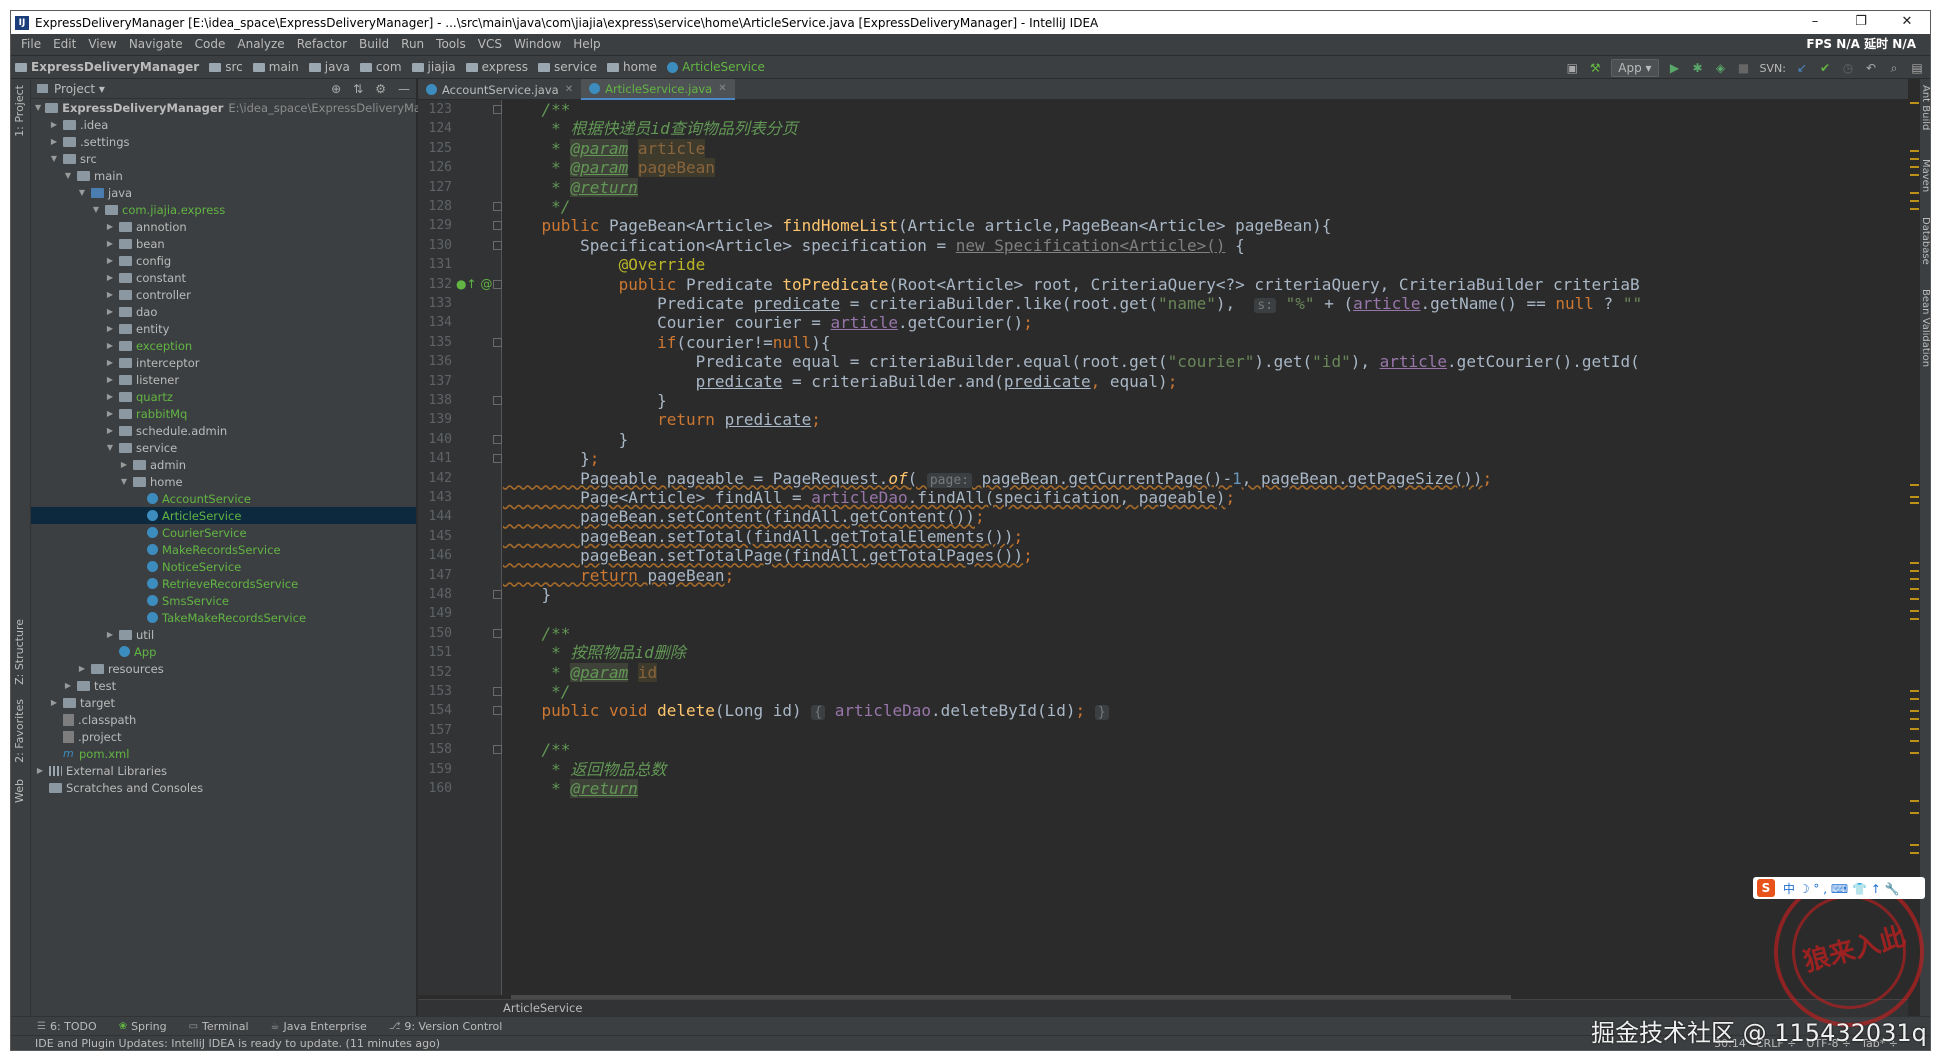 This screenshot has width=1941, height=1061. Describe the element at coordinates (223, 736) in the screenshot. I see `tree-node: .project` at that location.